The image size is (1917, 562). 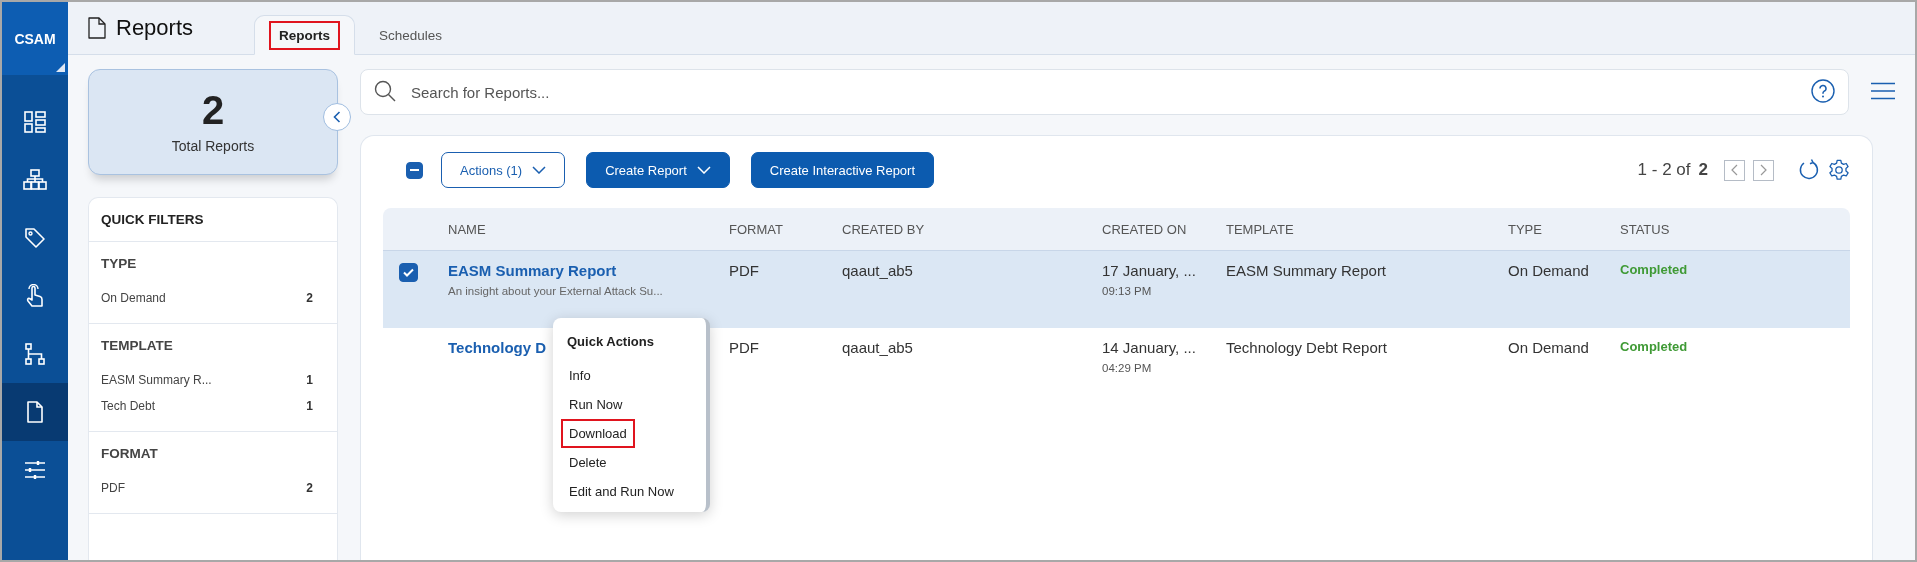 What do you see at coordinates (35, 180) in the screenshot?
I see `boxes-icon` at bounding box center [35, 180].